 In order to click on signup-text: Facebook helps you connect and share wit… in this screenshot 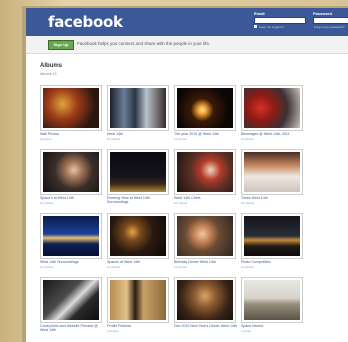, I will do `click(144, 43)`.